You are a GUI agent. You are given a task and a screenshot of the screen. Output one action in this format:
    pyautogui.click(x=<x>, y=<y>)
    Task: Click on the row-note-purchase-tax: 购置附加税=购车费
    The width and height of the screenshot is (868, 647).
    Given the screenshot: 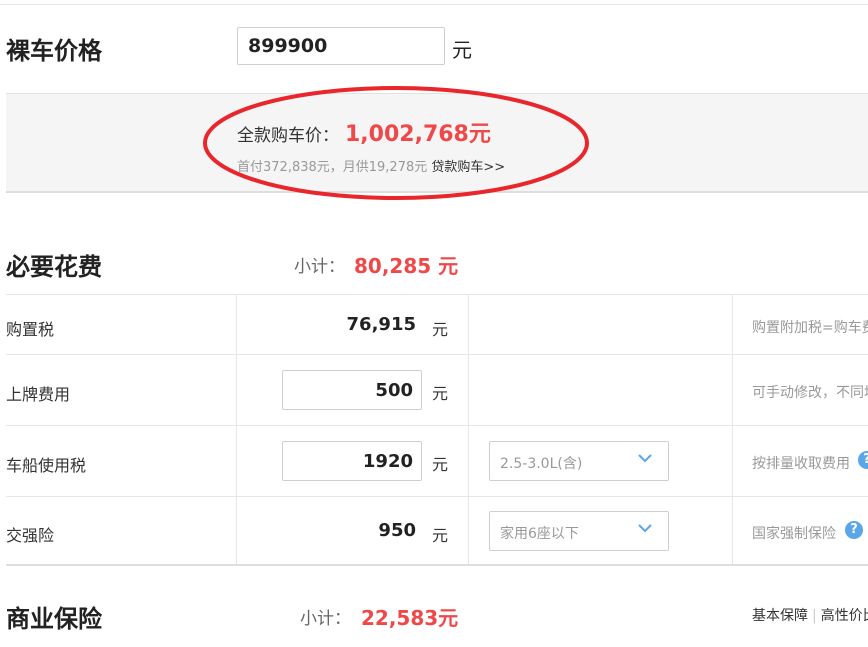 What is the action you would take?
    pyautogui.click(x=810, y=328)
    